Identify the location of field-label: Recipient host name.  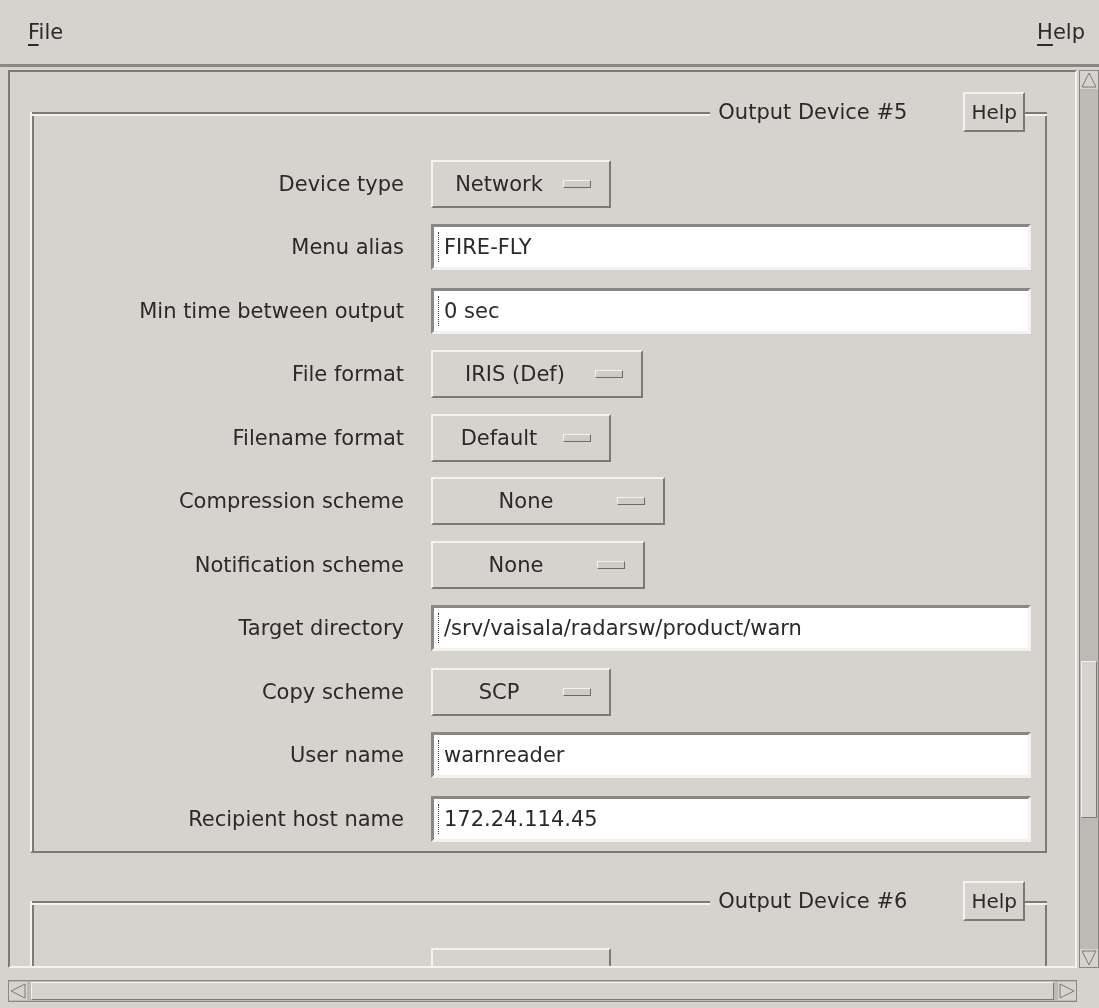
(295, 818).